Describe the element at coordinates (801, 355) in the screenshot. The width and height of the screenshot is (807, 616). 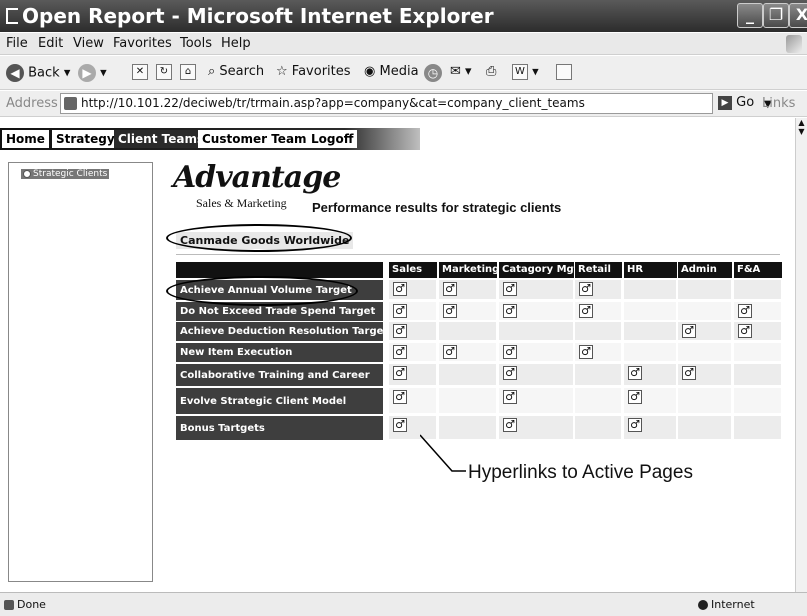
I see `vertical-scrollbar: ▲ ▼` at that location.